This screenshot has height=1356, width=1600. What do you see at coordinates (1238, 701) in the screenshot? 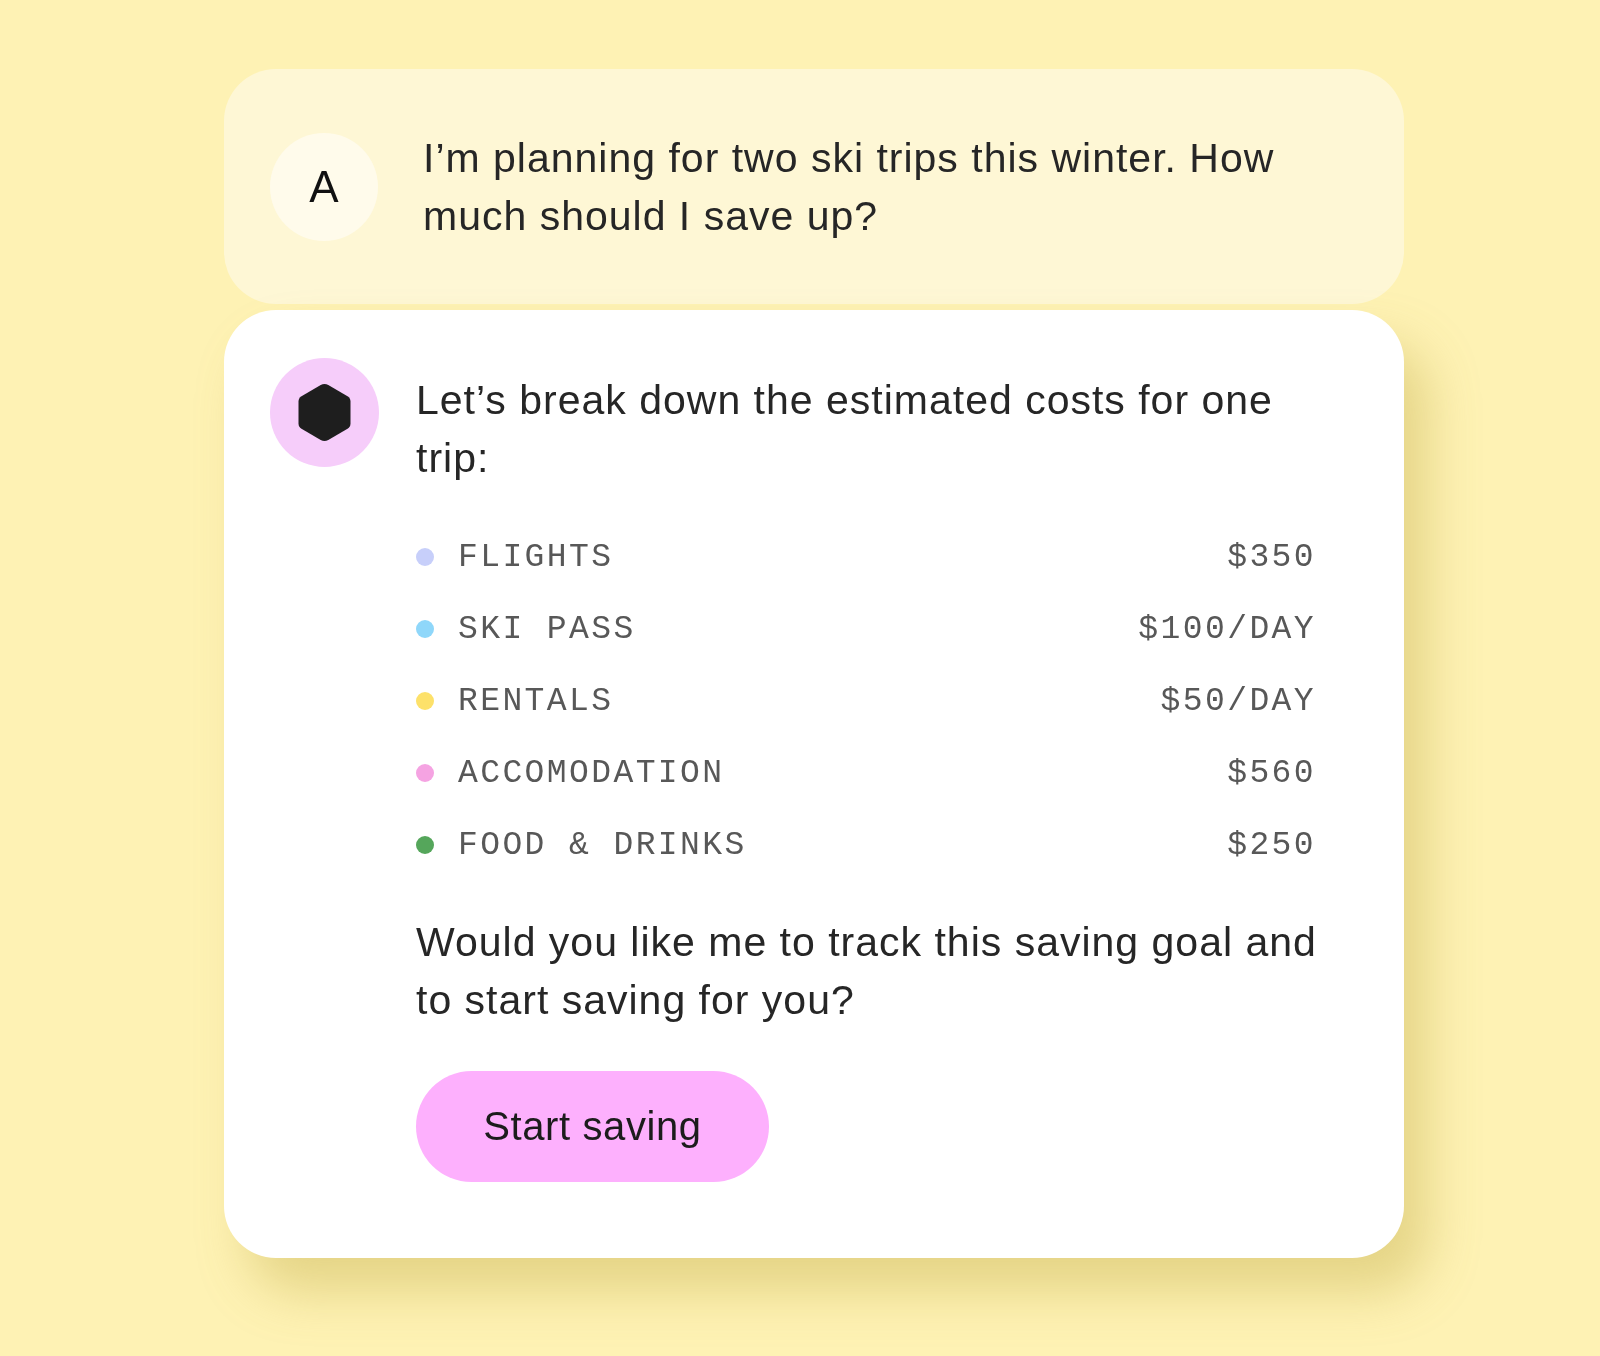
I see `cost-amount: $50/DAY` at bounding box center [1238, 701].